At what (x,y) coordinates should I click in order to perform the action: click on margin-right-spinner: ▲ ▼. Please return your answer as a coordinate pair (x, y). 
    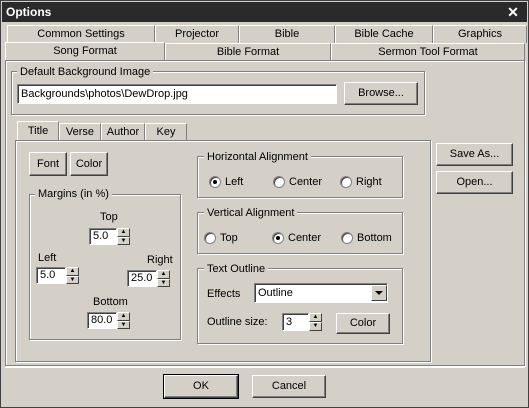
    Looking at the image, I should click on (163, 278).